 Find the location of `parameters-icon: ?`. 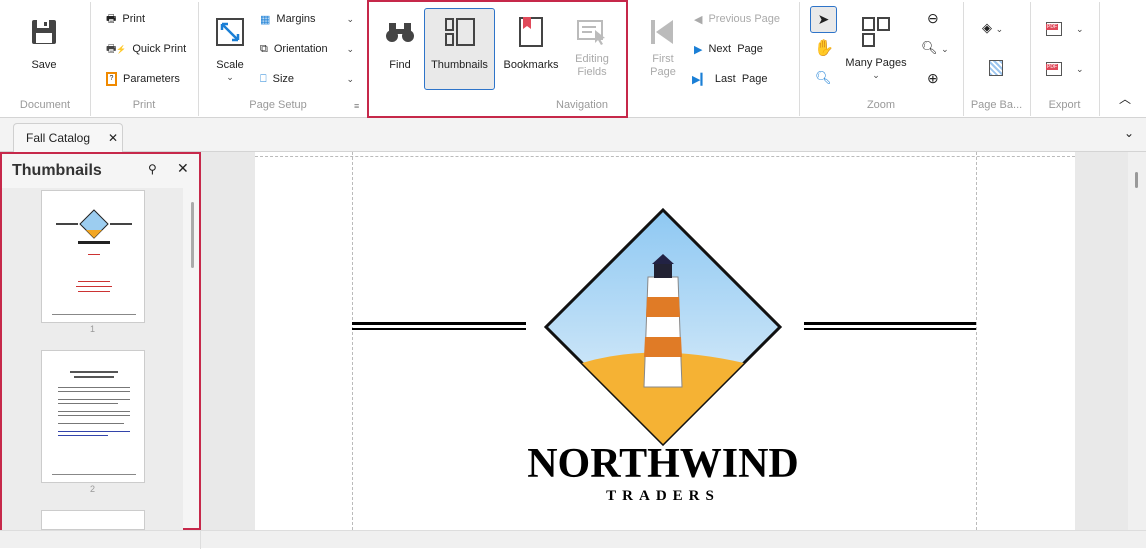

parameters-icon: ? is located at coordinates (111, 79).